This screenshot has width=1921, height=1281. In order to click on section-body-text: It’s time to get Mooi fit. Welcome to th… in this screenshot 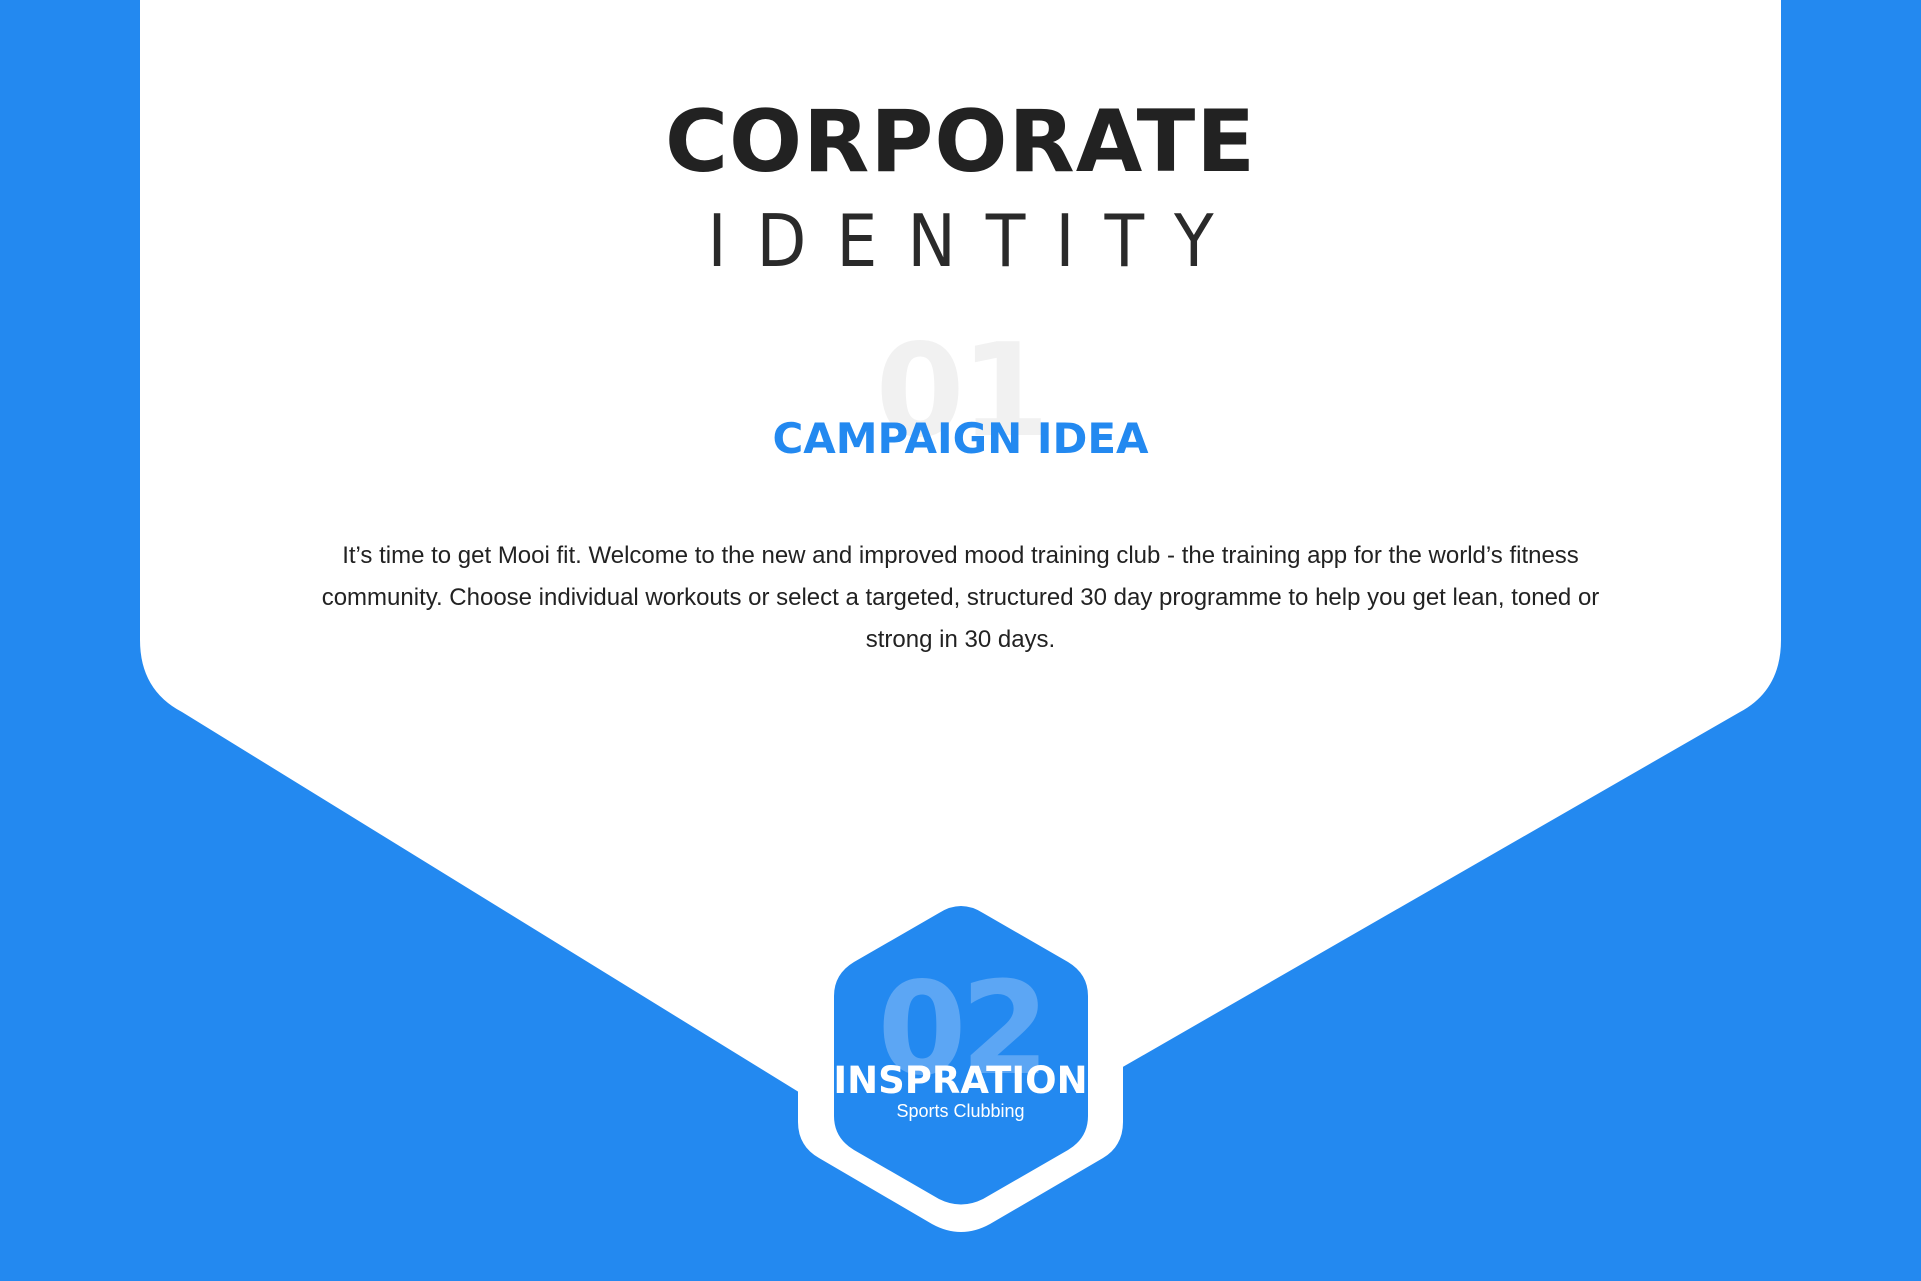, I will do `click(960, 597)`.